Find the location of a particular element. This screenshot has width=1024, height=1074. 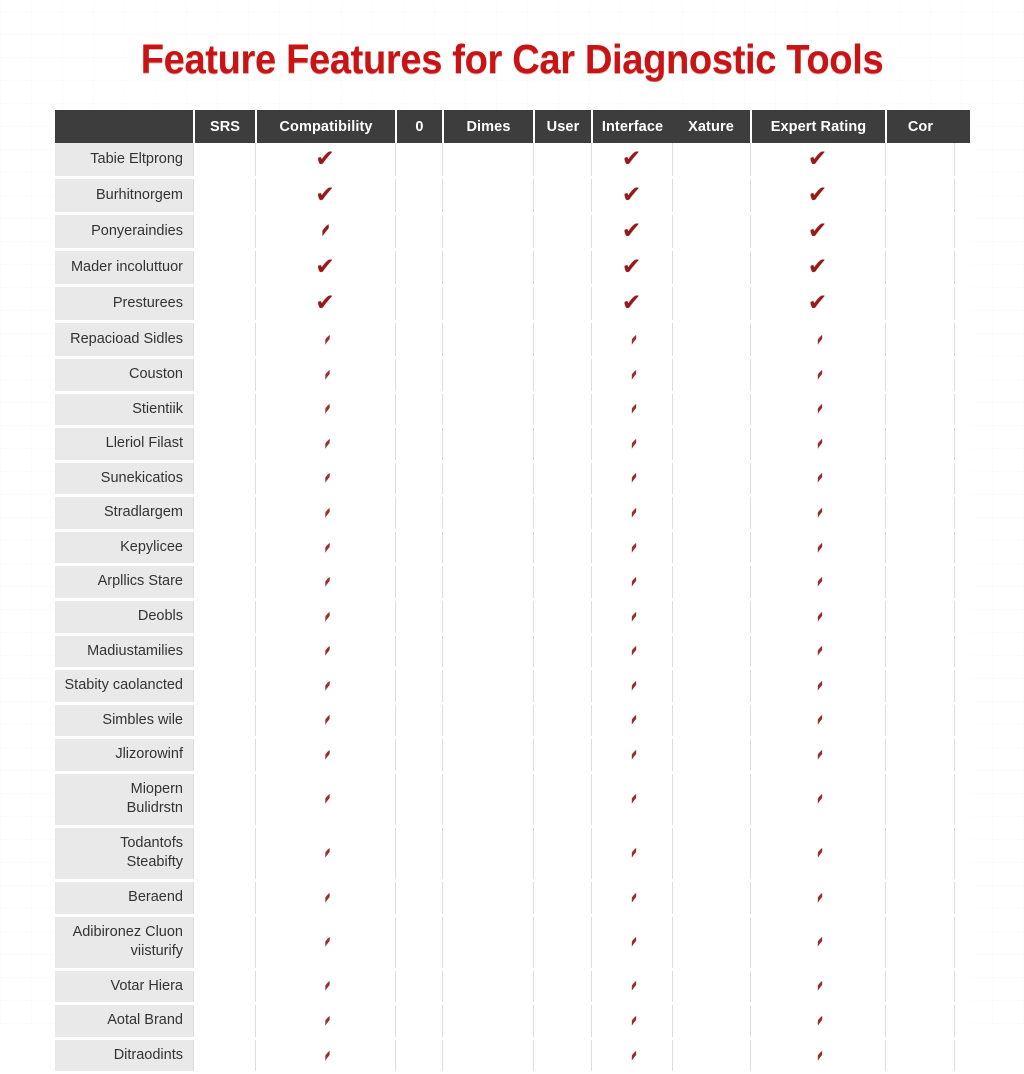

table-row: Sunekicatios ✔ ✔ ✔ is located at coordinates (512, 480).